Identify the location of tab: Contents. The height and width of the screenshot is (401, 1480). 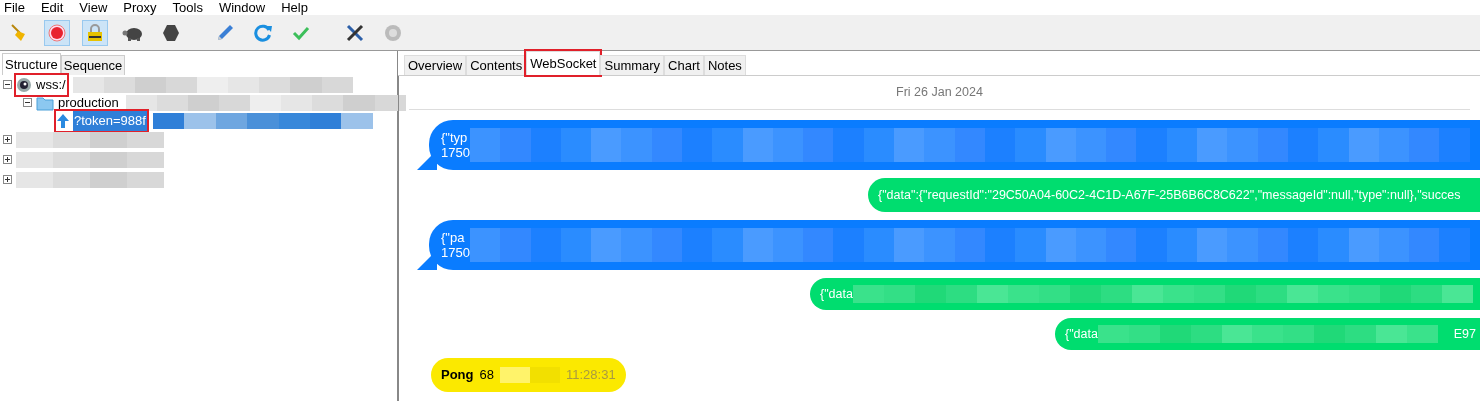
(496, 65).